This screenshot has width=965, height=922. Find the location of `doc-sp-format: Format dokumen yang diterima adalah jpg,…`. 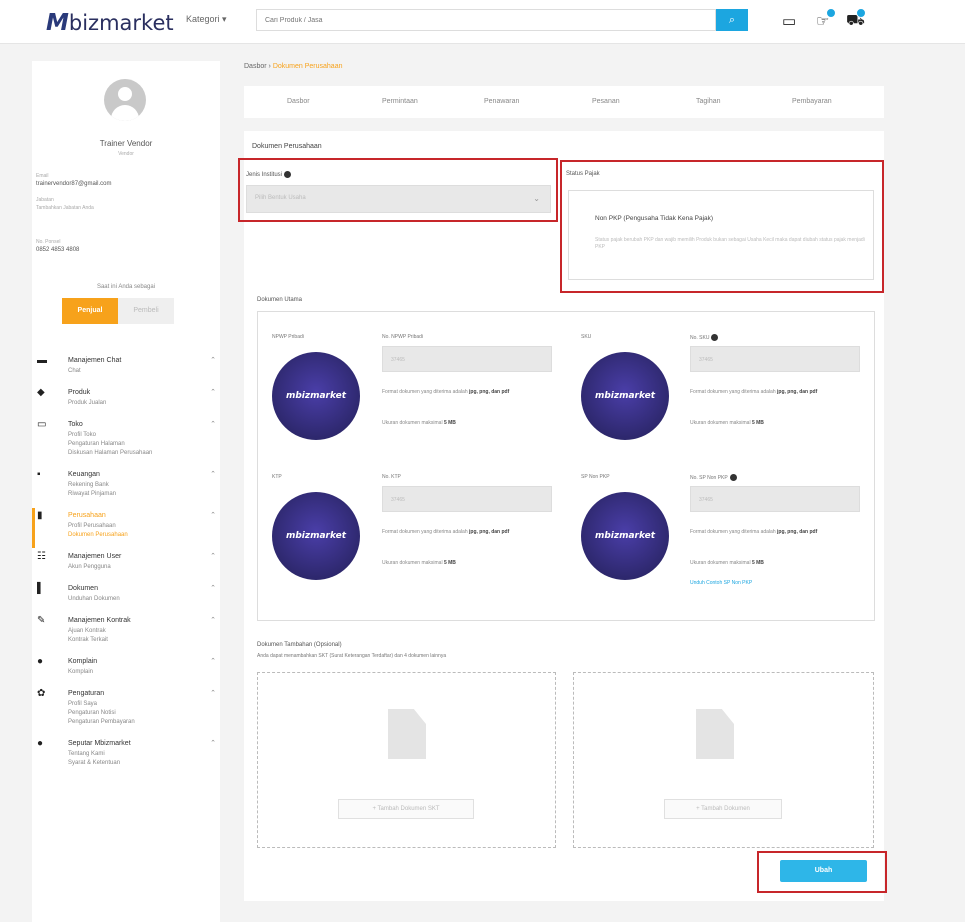

doc-sp-format: Format dokumen yang diterima adalah jpg,… is located at coordinates (754, 532).